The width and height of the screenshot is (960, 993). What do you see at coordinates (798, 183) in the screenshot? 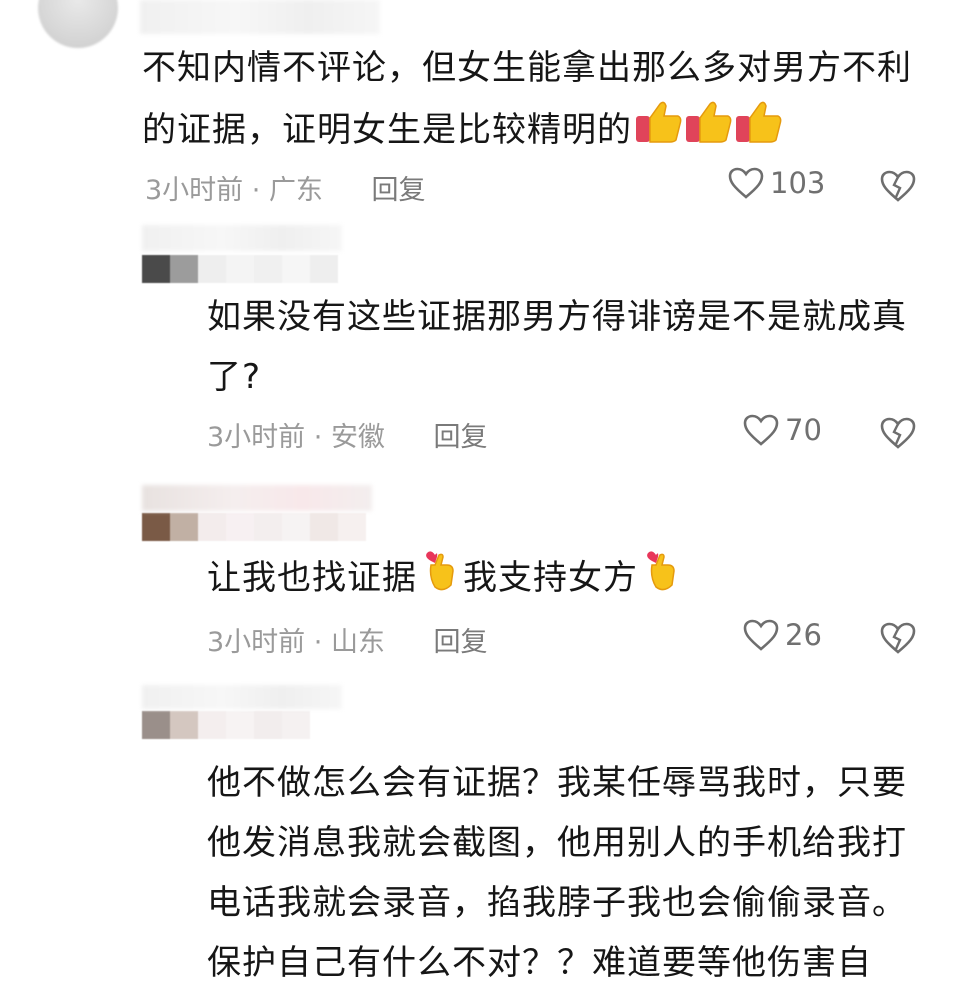
I see `like-count: 103` at bounding box center [798, 183].